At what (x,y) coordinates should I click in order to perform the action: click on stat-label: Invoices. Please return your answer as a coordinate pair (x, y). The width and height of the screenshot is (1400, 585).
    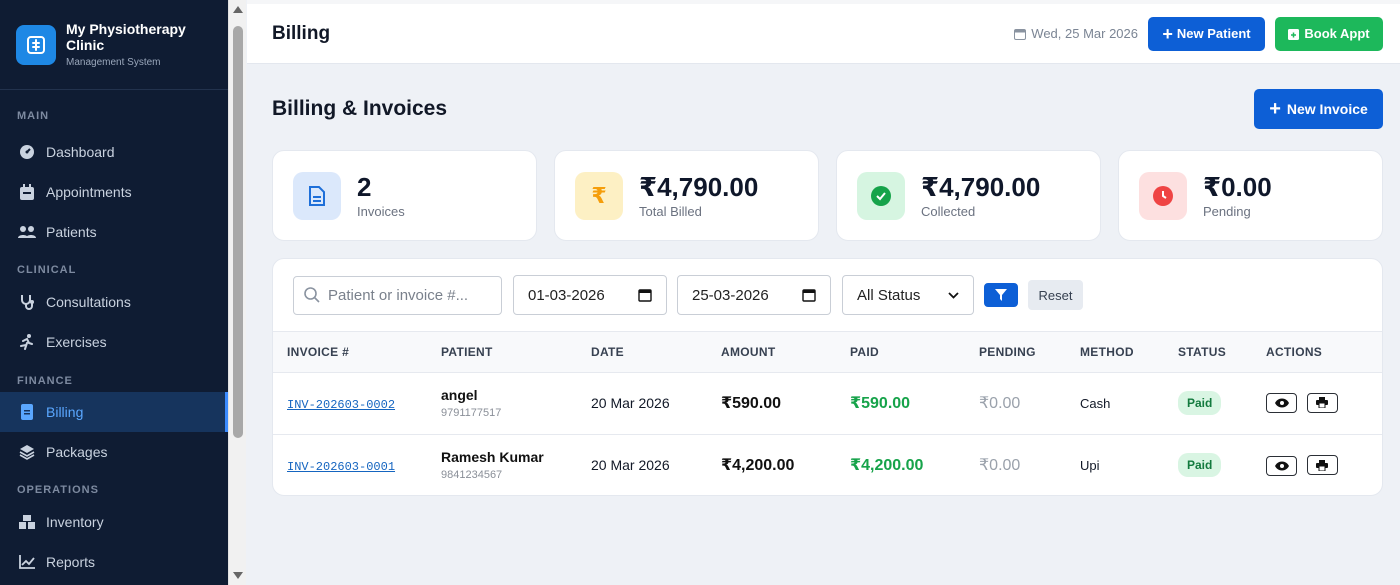
    Looking at the image, I should click on (381, 211).